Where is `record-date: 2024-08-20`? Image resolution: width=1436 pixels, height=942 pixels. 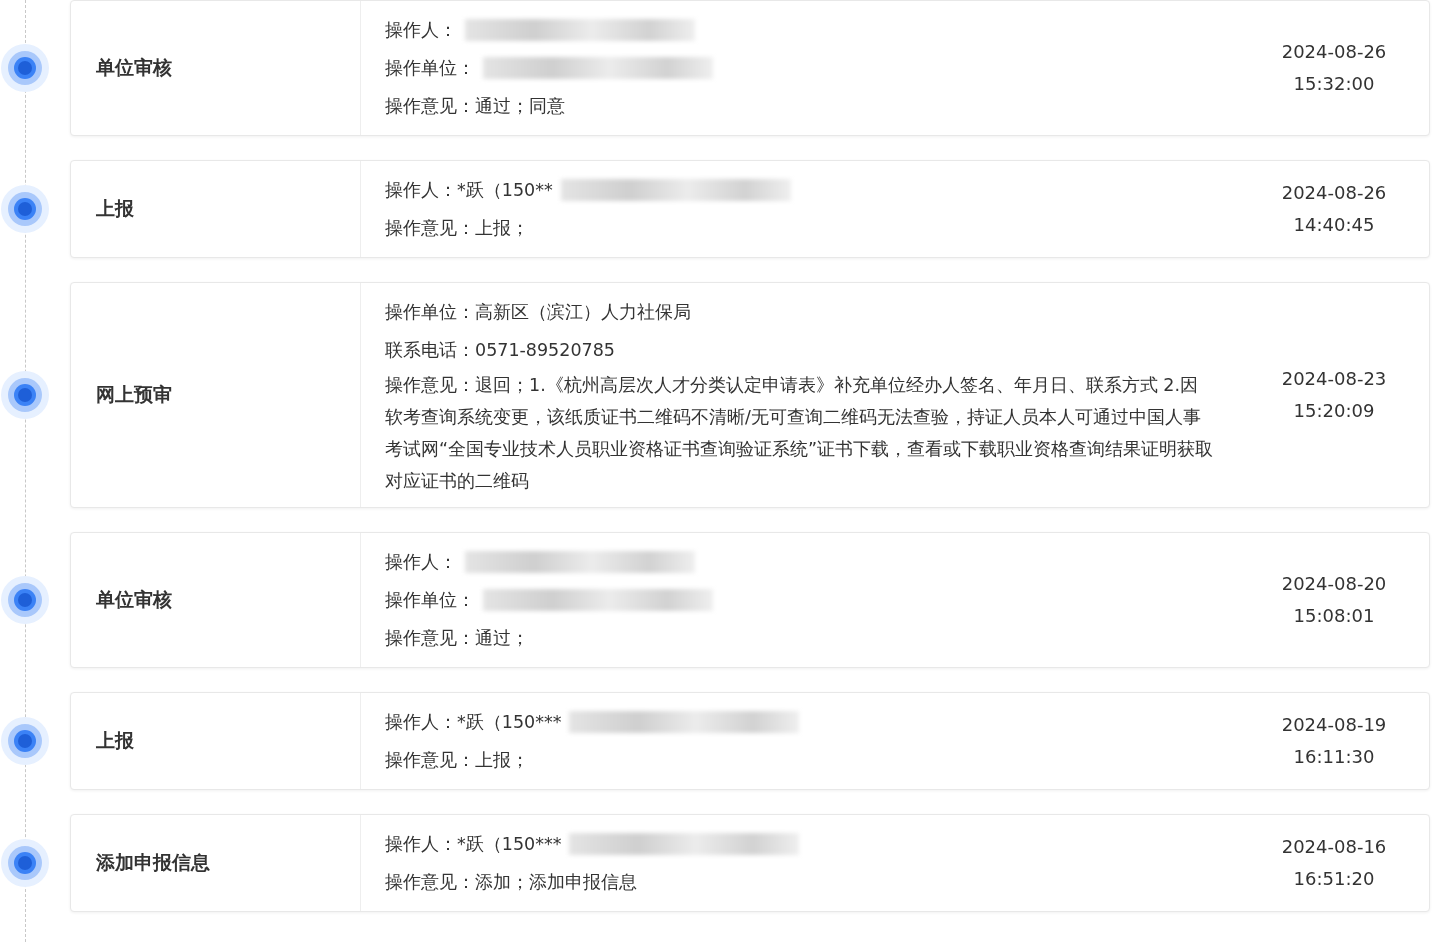 record-date: 2024-08-20 is located at coordinates (1334, 584).